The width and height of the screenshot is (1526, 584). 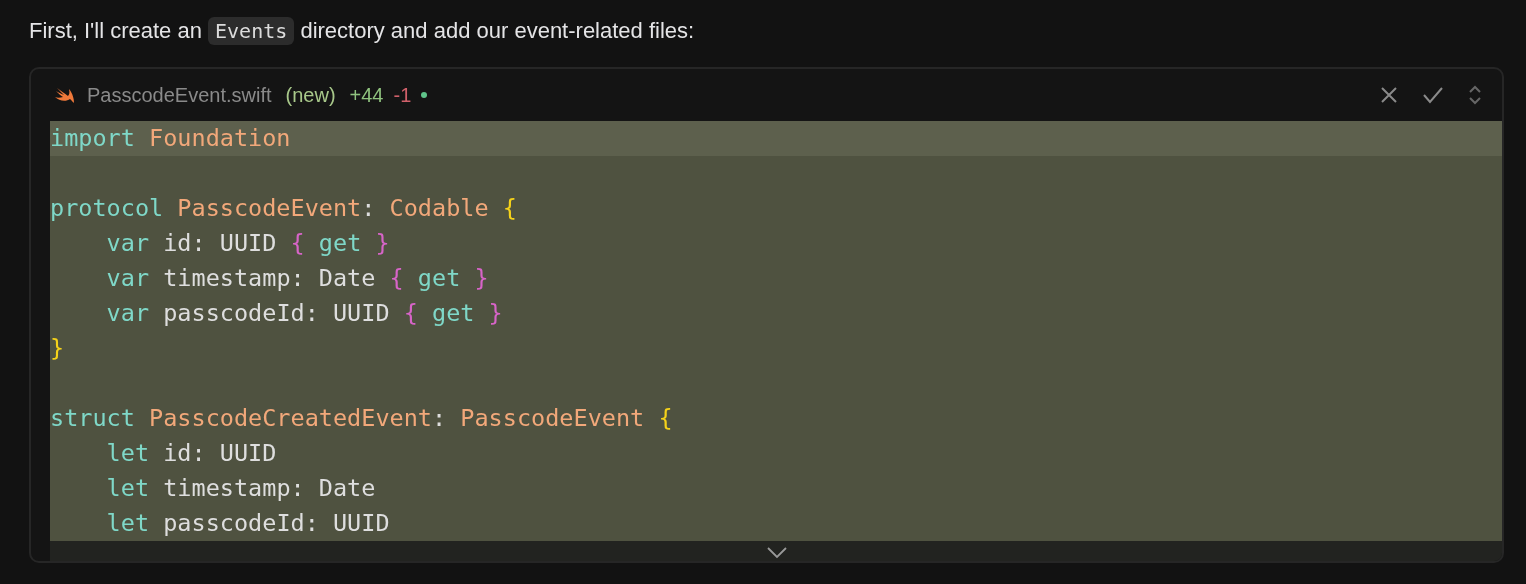 What do you see at coordinates (1433, 95) in the screenshot?
I see `check-icon` at bounding box center [1433, 95].